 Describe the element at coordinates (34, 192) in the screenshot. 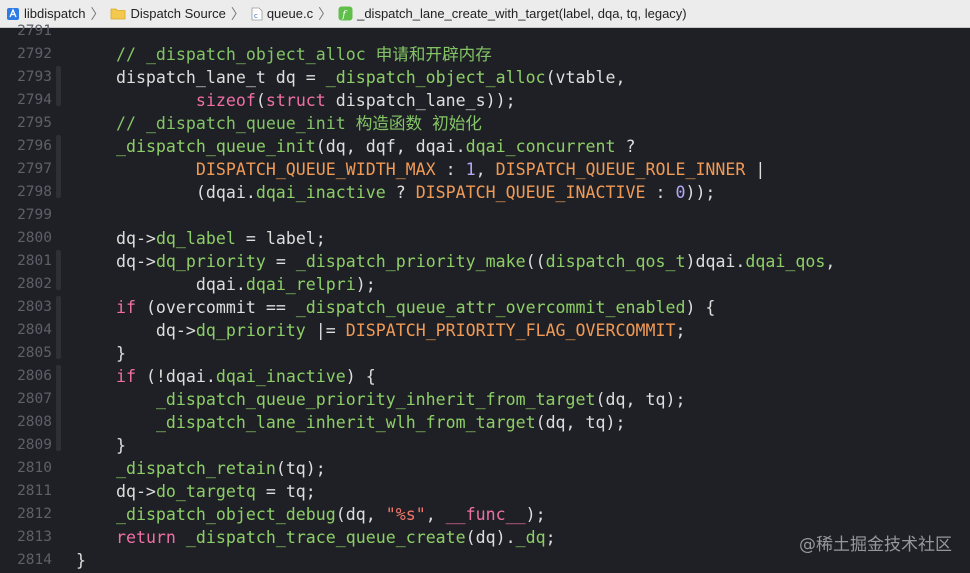

I see `line-number: 2798` at that location.